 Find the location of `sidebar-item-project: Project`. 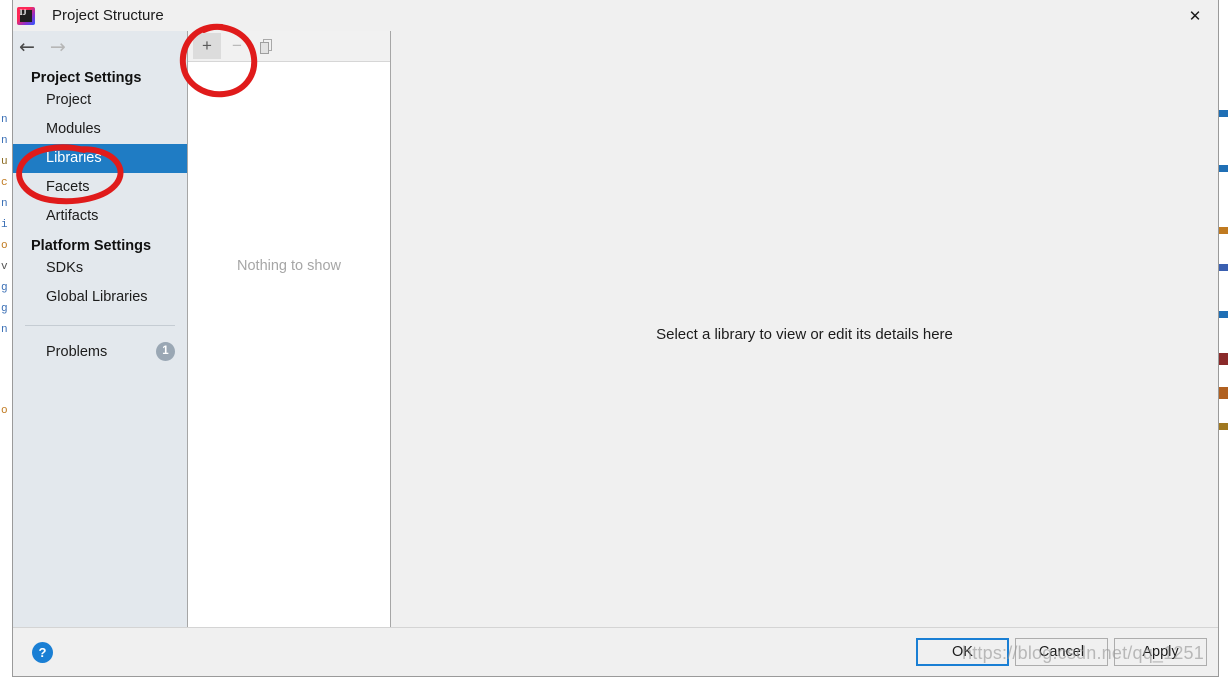

sidebar-item-project: Project is located at coordinates (100, 100).